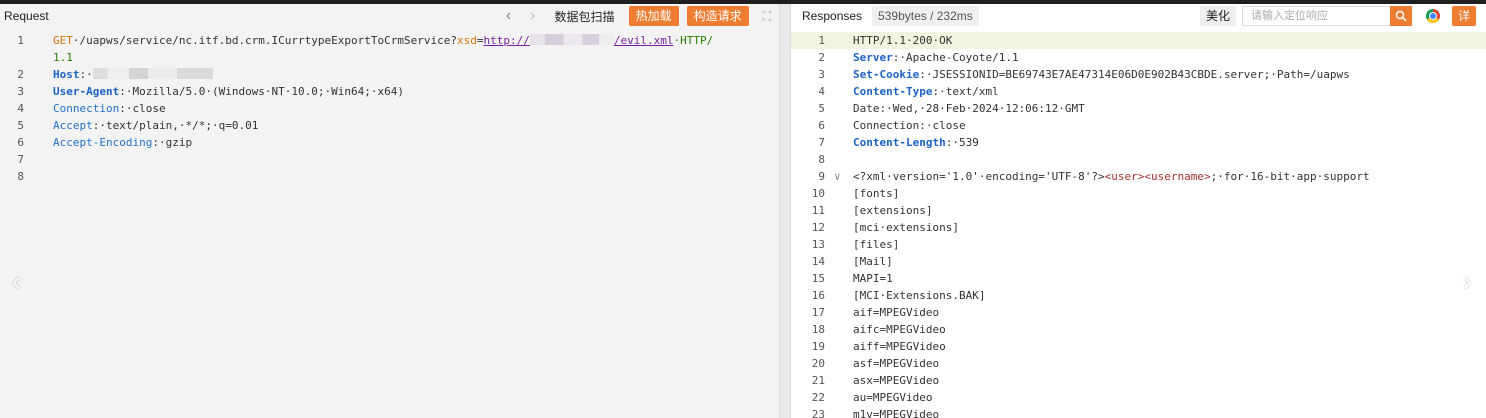  Describe the element at coordinates (389, 176) in the screenshot. I see `request-code-line: 8` at that location.